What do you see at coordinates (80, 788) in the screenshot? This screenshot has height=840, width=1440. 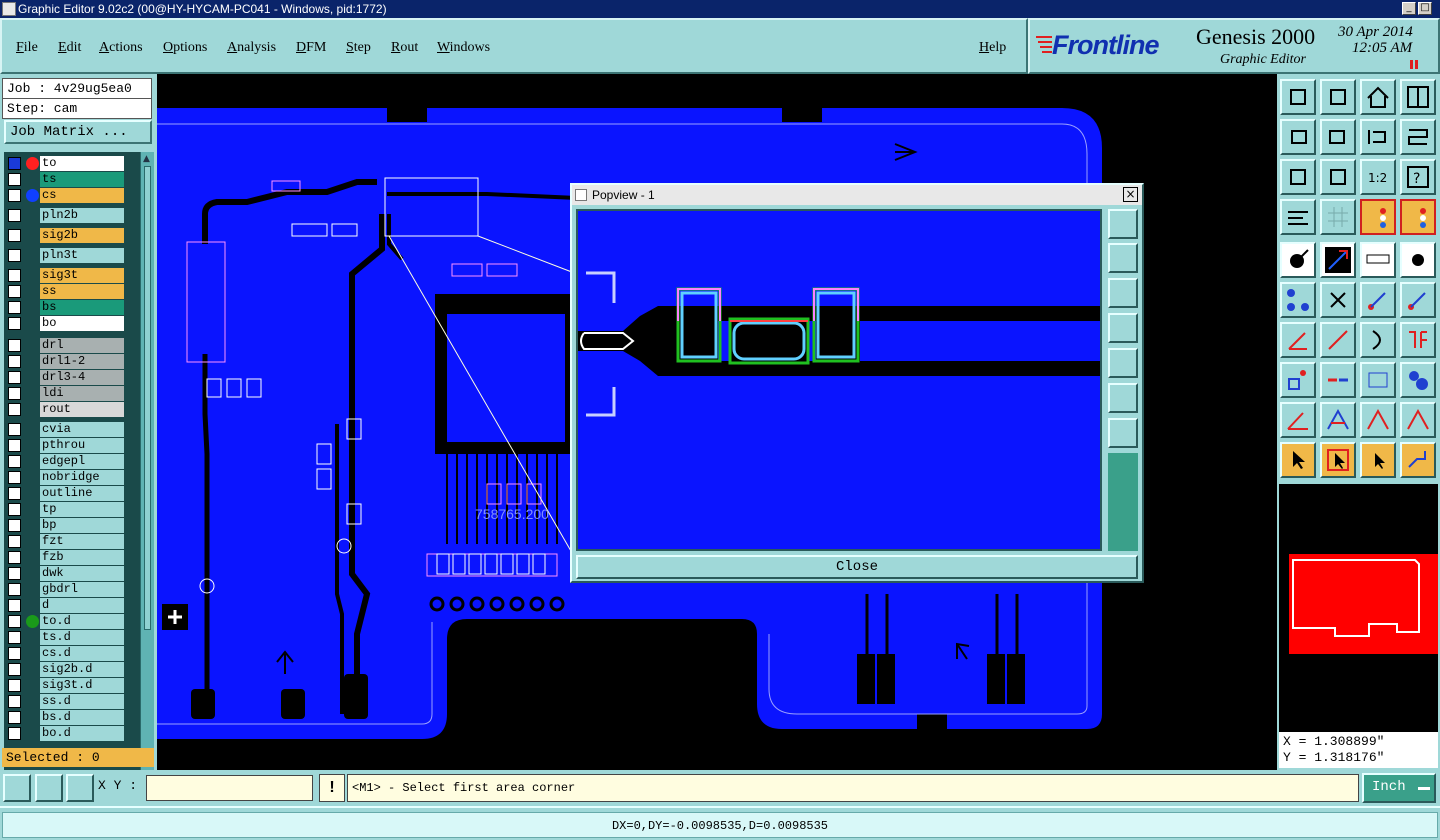 I see `grid-snap-icon` at bounding box center [80, 788].